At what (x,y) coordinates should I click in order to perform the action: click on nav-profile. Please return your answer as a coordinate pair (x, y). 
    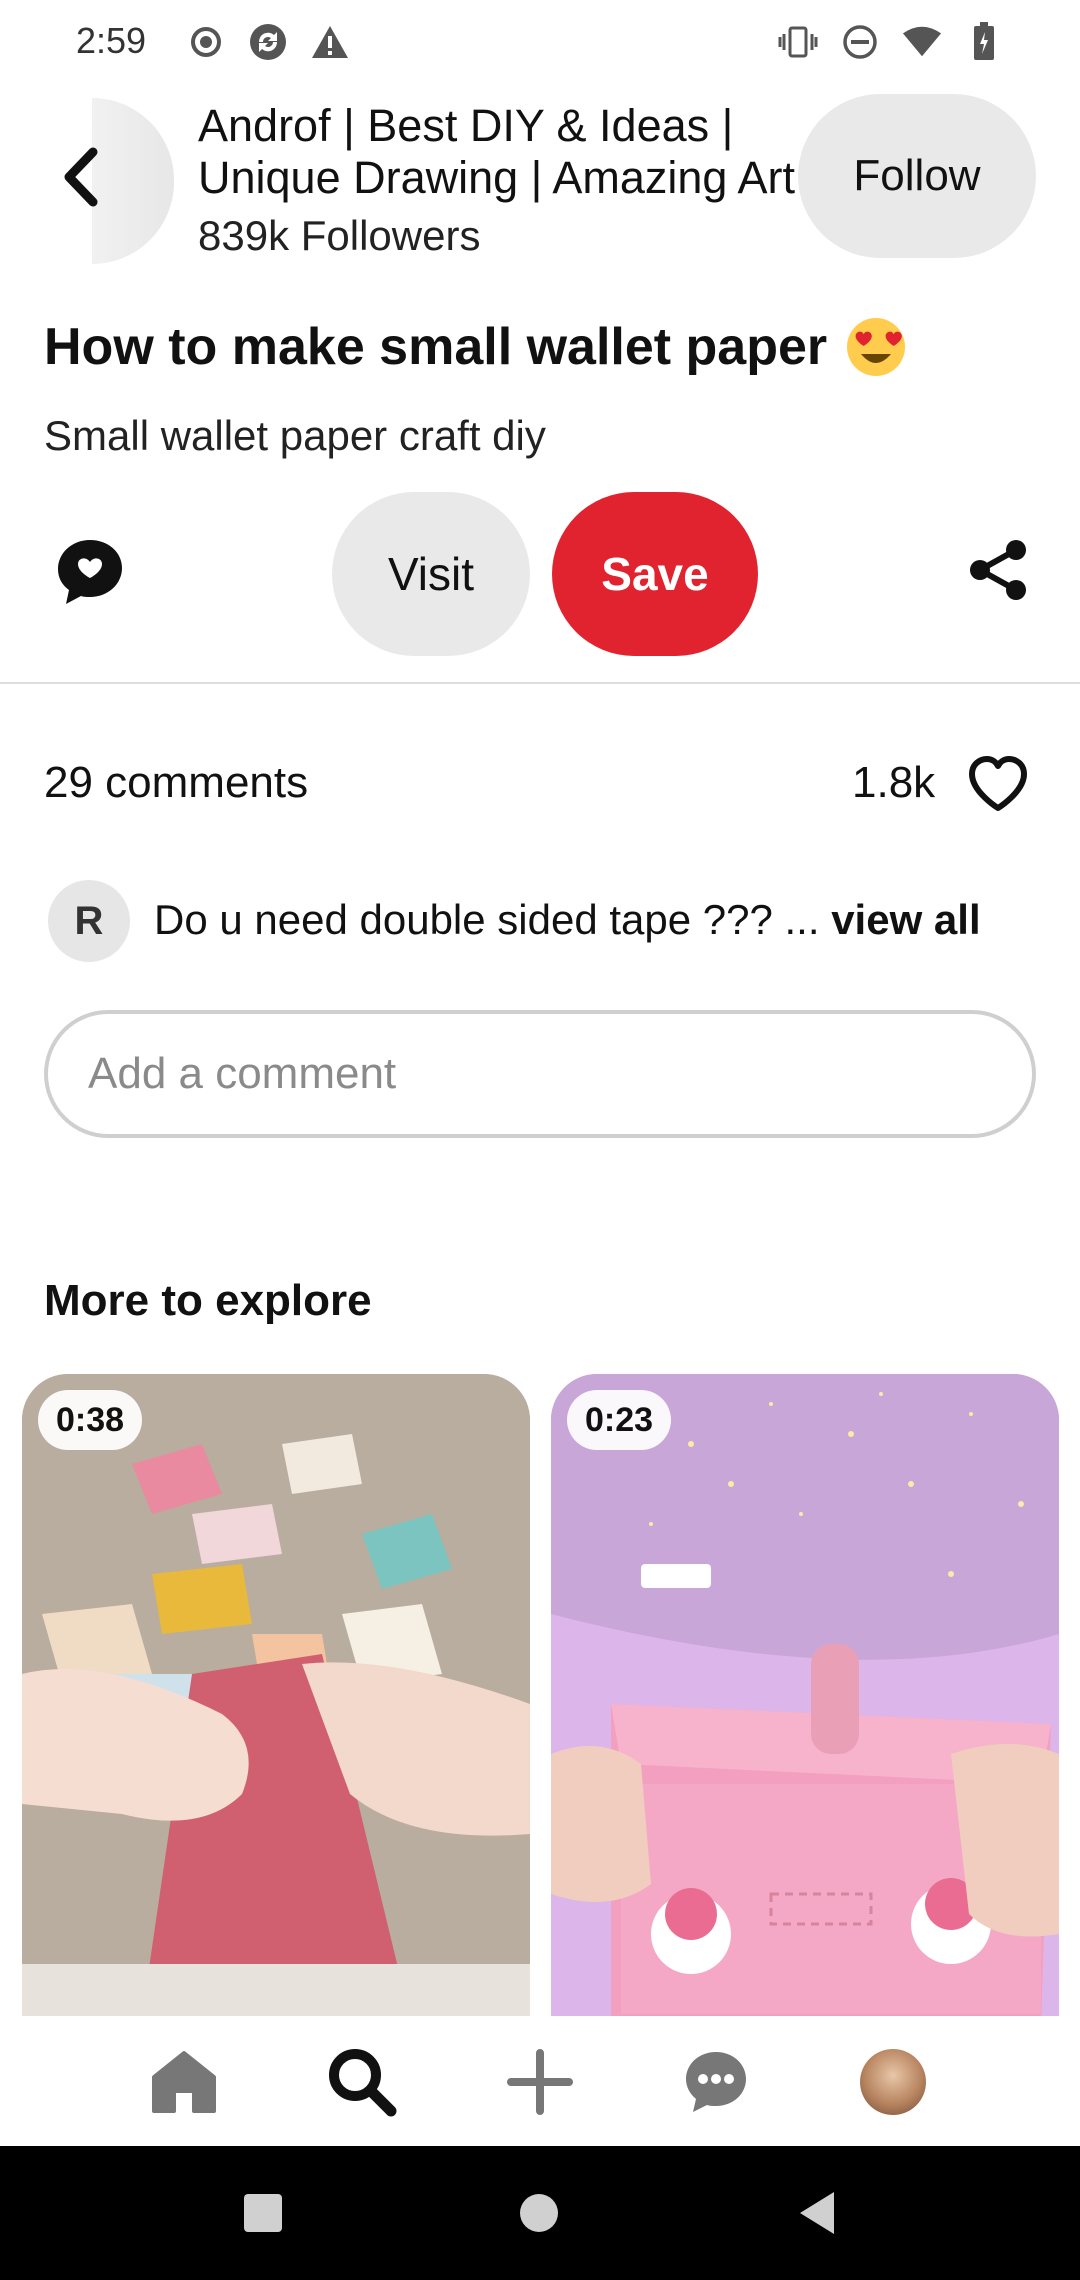
    Looking at the image, I should click on (893, 2082).